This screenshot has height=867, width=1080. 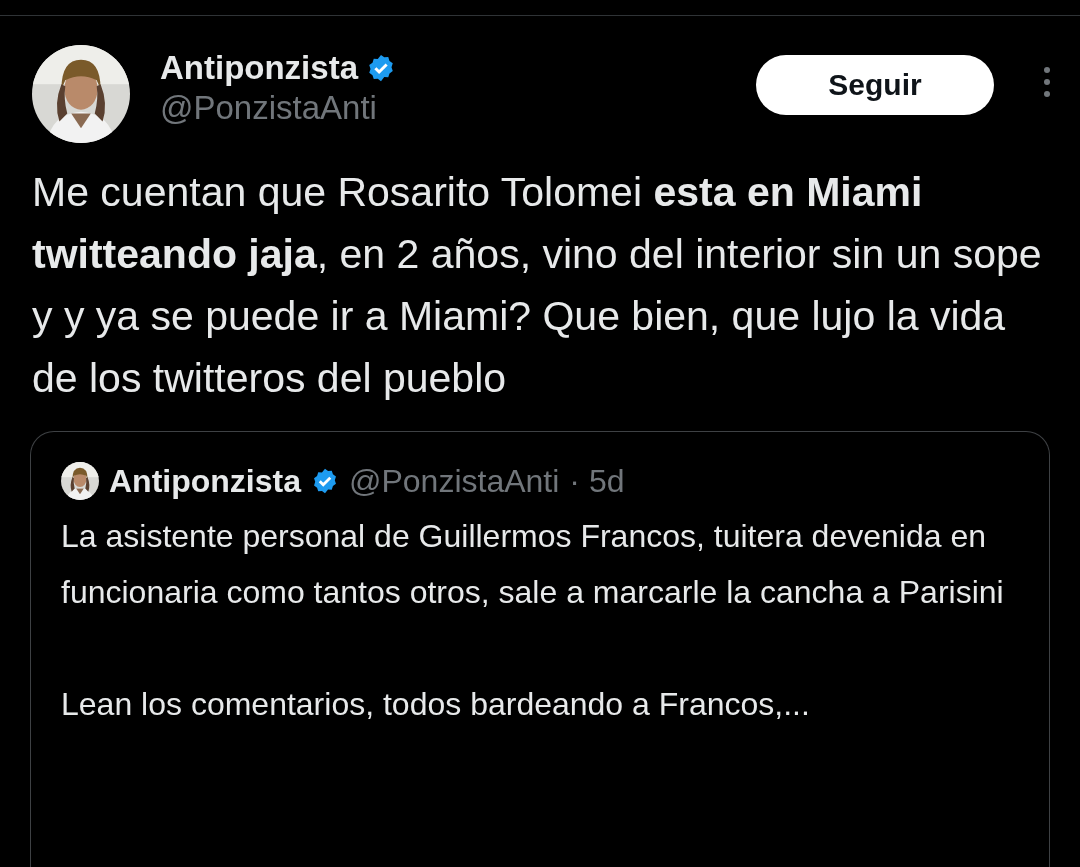 What do you see at coordinates (205, 481) in the screenshot?
I see `quoted-author-name: Antiponzista` at bounding box center [205, 481].